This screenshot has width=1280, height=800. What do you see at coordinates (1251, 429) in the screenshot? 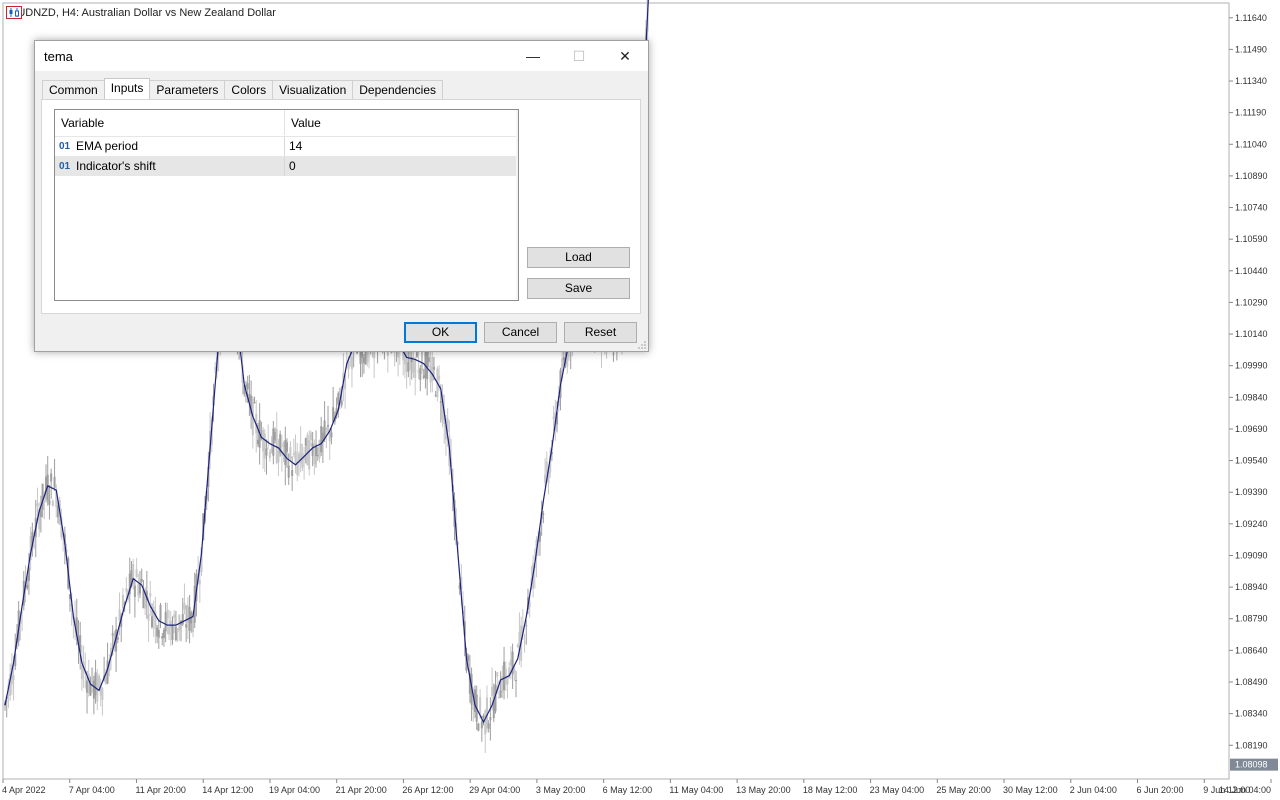
I see `y-tick-label: 1.09690` at bounding box center [1251, 429].